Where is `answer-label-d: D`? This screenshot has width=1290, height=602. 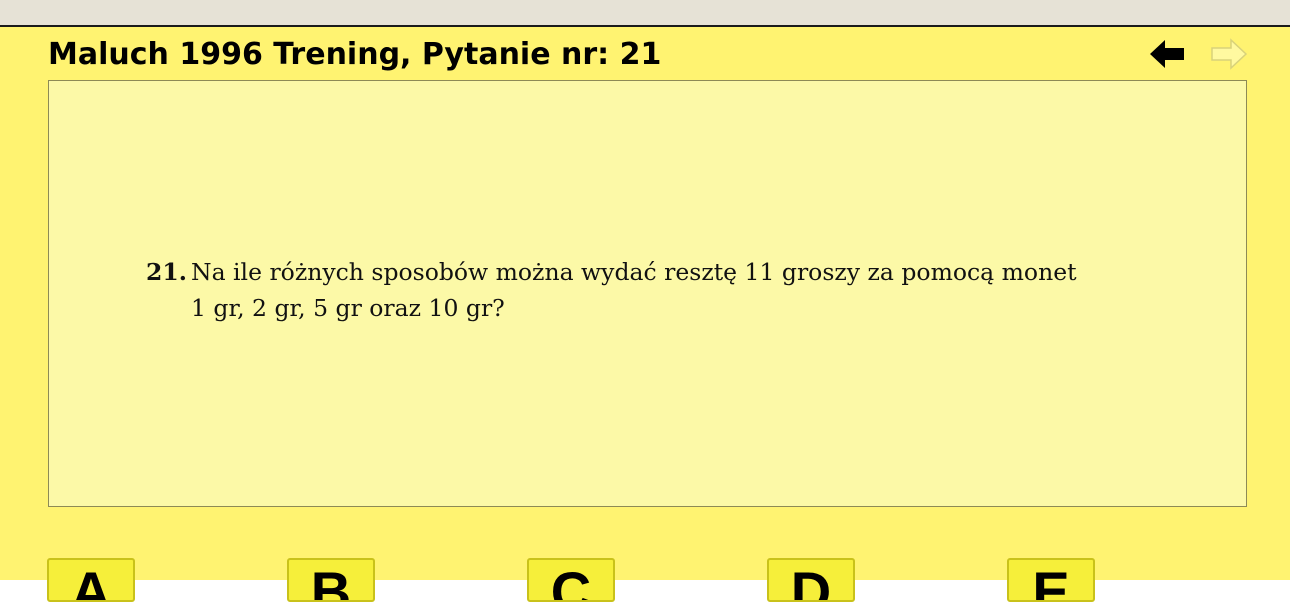
answer-label-d: D is located at coordinates (811, 581).